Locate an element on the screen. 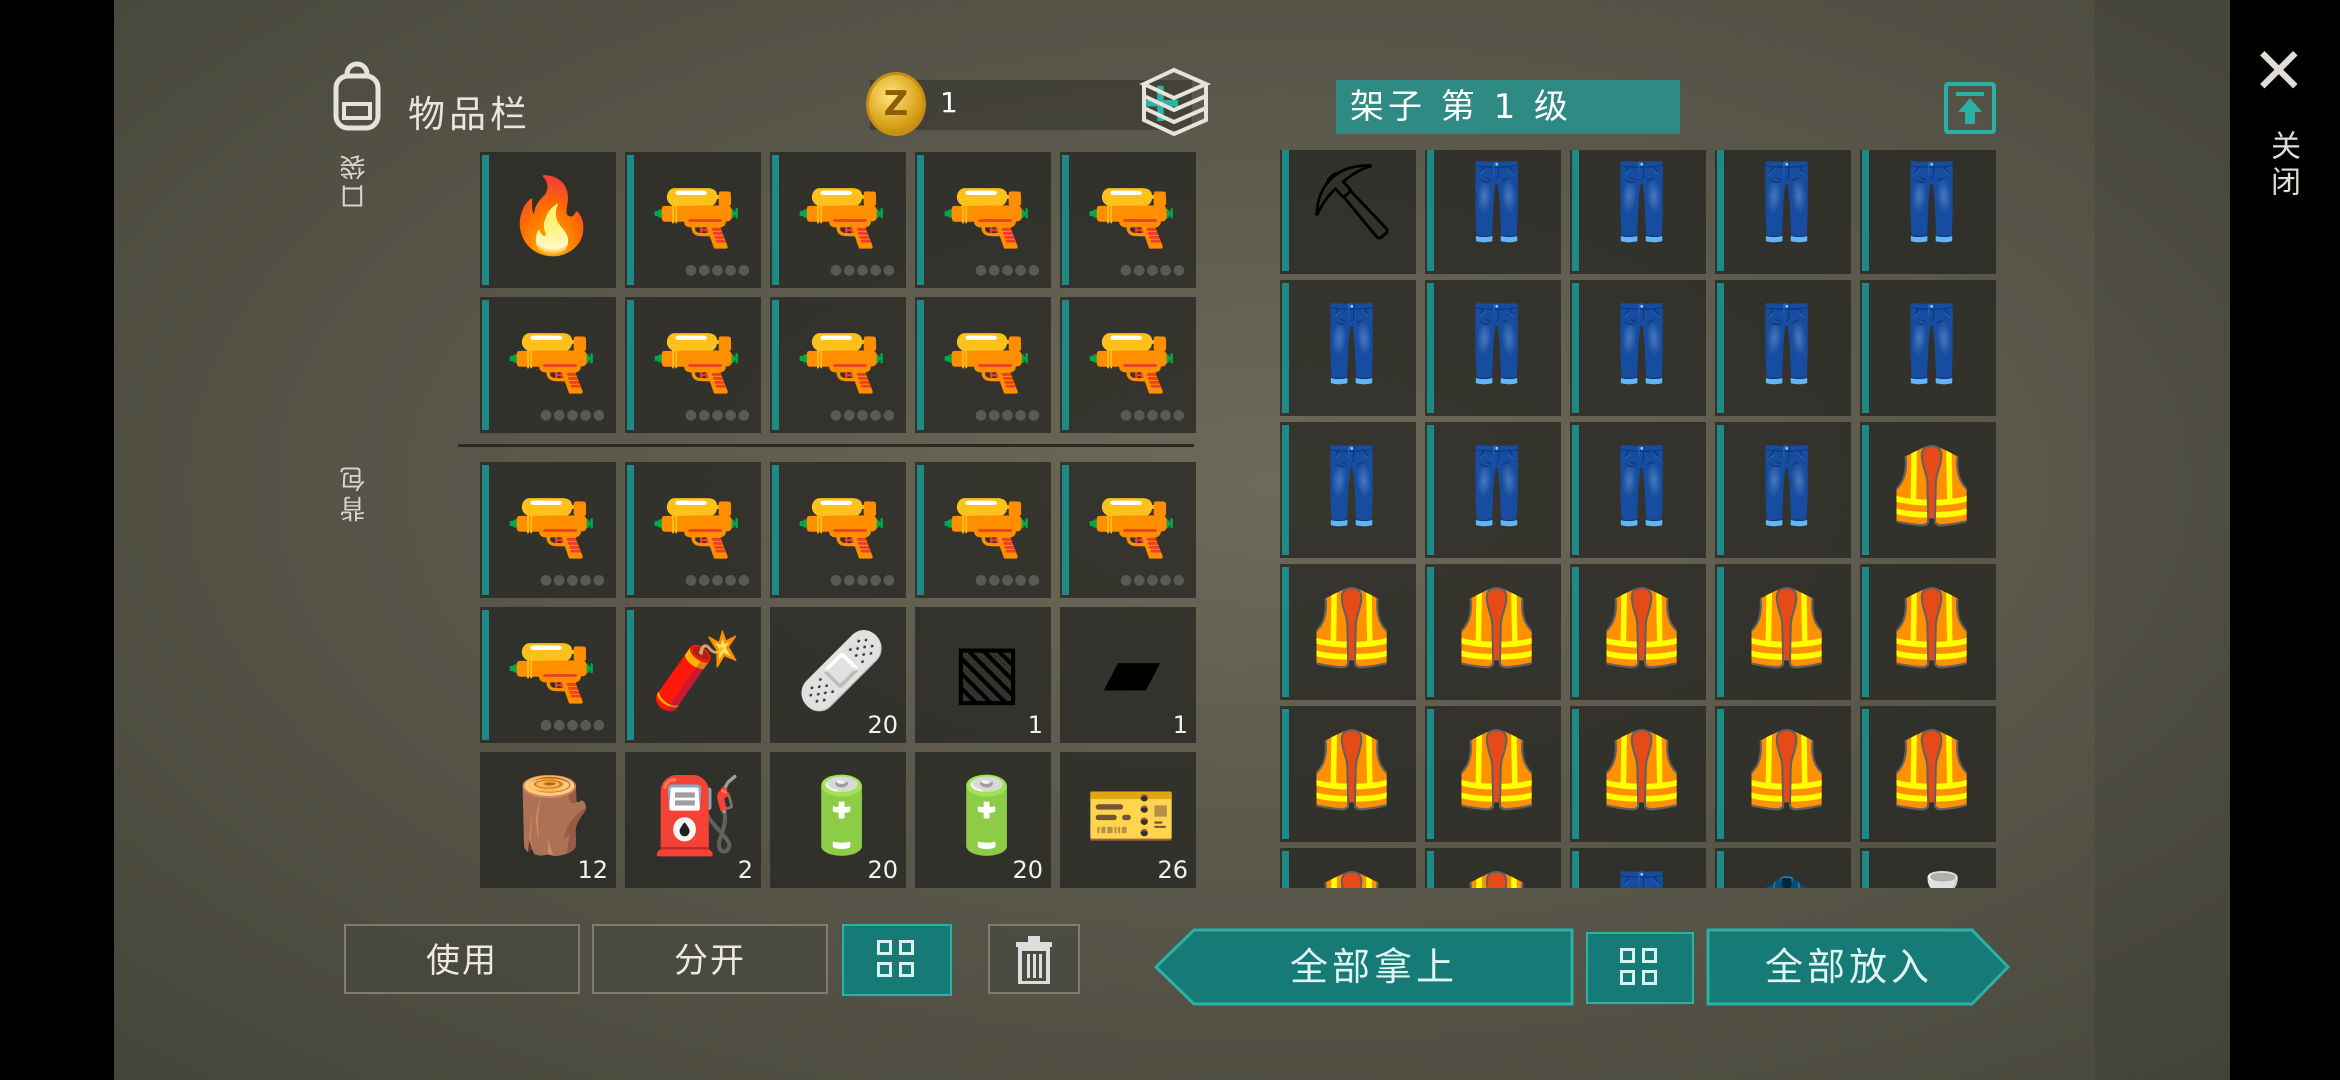  item-slot: 🧥 is located at coordinates (1783, 868).